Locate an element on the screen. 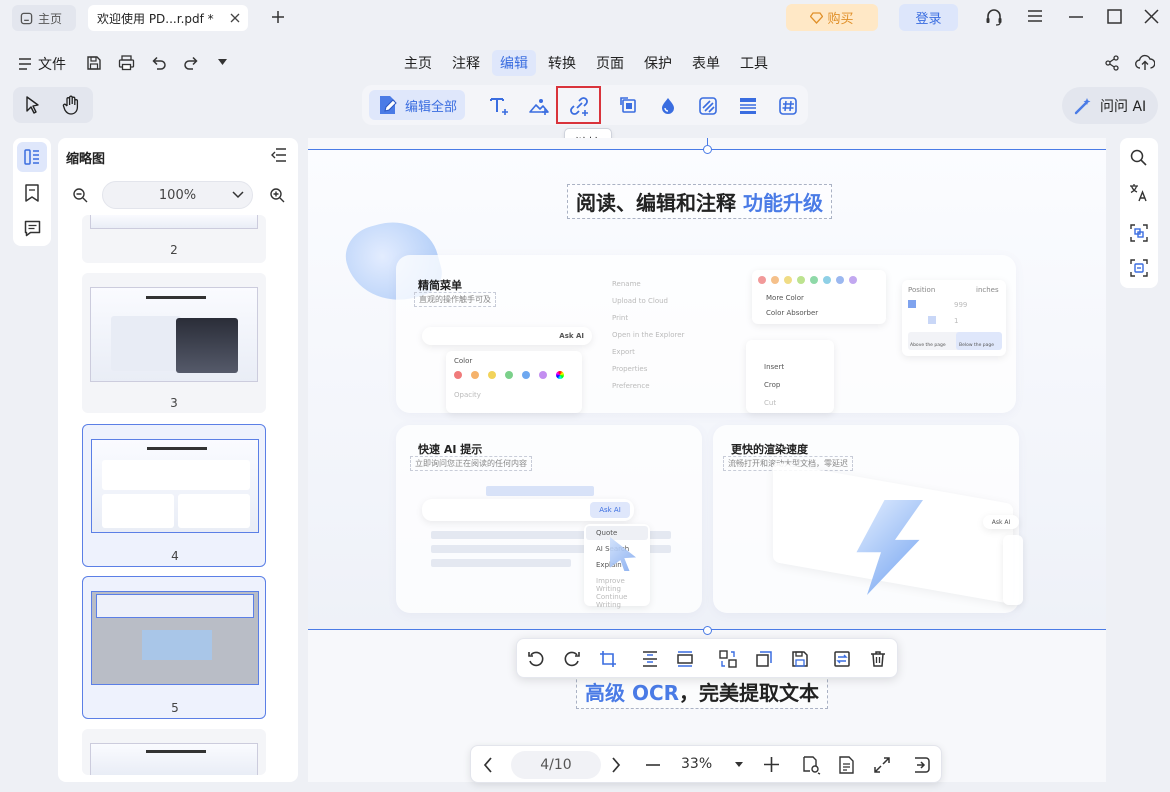  page-number-input: 4/10 is located at coordinates (556, 765).